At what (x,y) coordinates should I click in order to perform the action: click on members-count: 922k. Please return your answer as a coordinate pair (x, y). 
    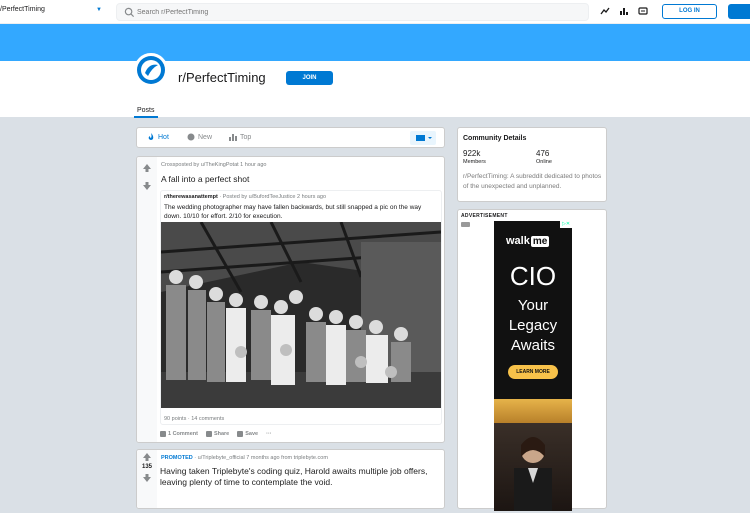
    Looking at the image, I should click on (472, 153).